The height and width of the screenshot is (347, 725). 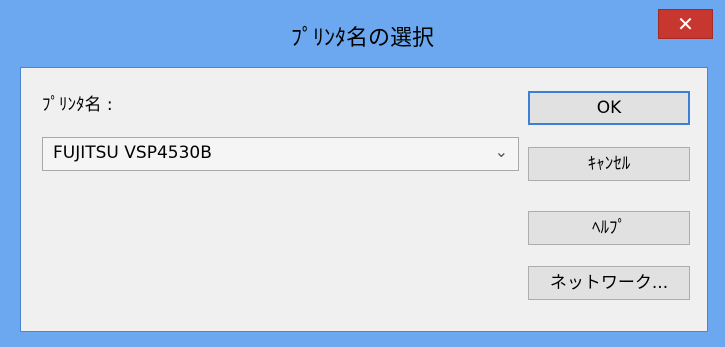 I want to click on printer-name-dropdown: FUJITSU VSP4530B ⌄, so click(x=280, y=154).